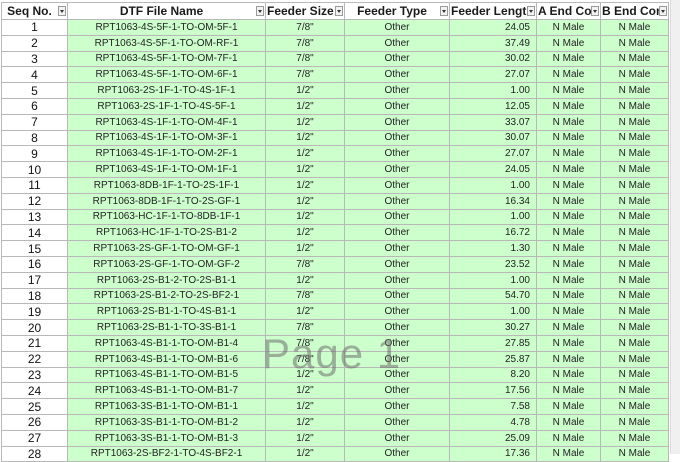 This screenshot has width=680, height=462. Describe the element at coordinates (493, 75) in the screenshot. I see `feeder-length-cell: 27.07` at that location.